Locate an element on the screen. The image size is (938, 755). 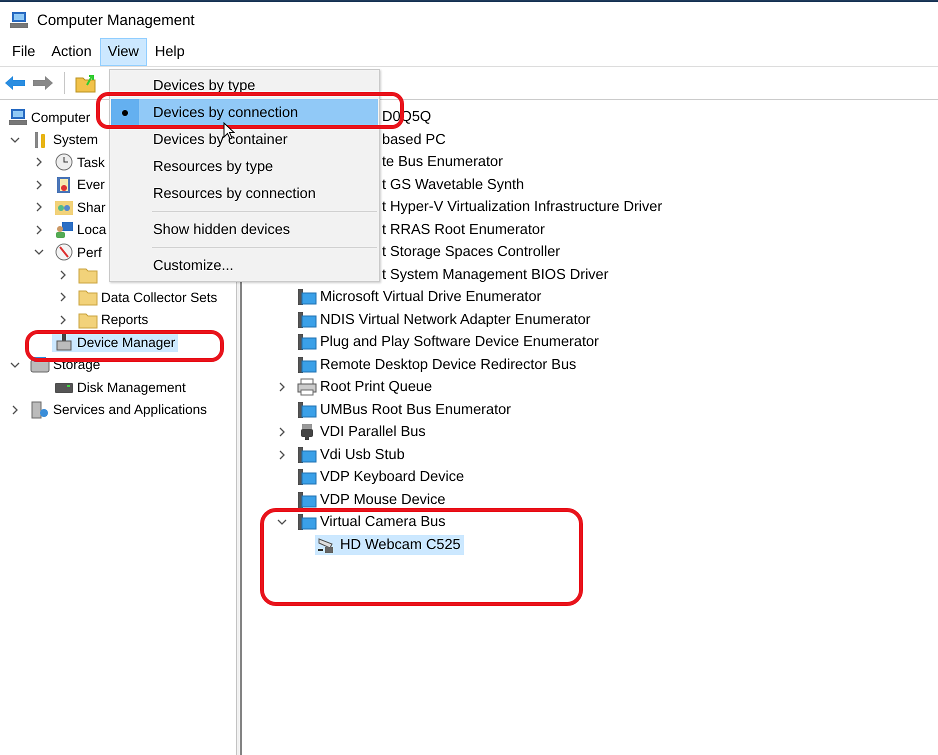
device-item: VDI Parallel Bus is located at coordinates (362, 432).